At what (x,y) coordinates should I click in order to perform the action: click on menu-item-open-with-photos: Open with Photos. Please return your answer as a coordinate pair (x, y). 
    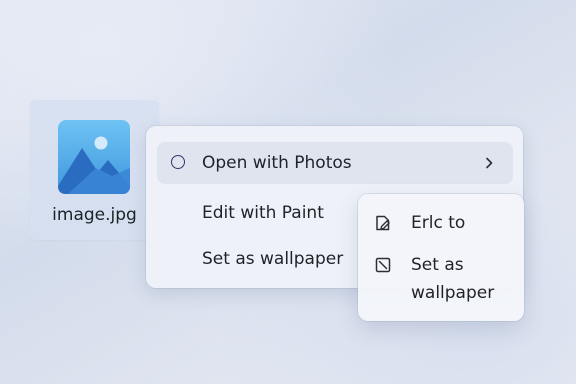
    Looking at the image, I should click on (335, 163).